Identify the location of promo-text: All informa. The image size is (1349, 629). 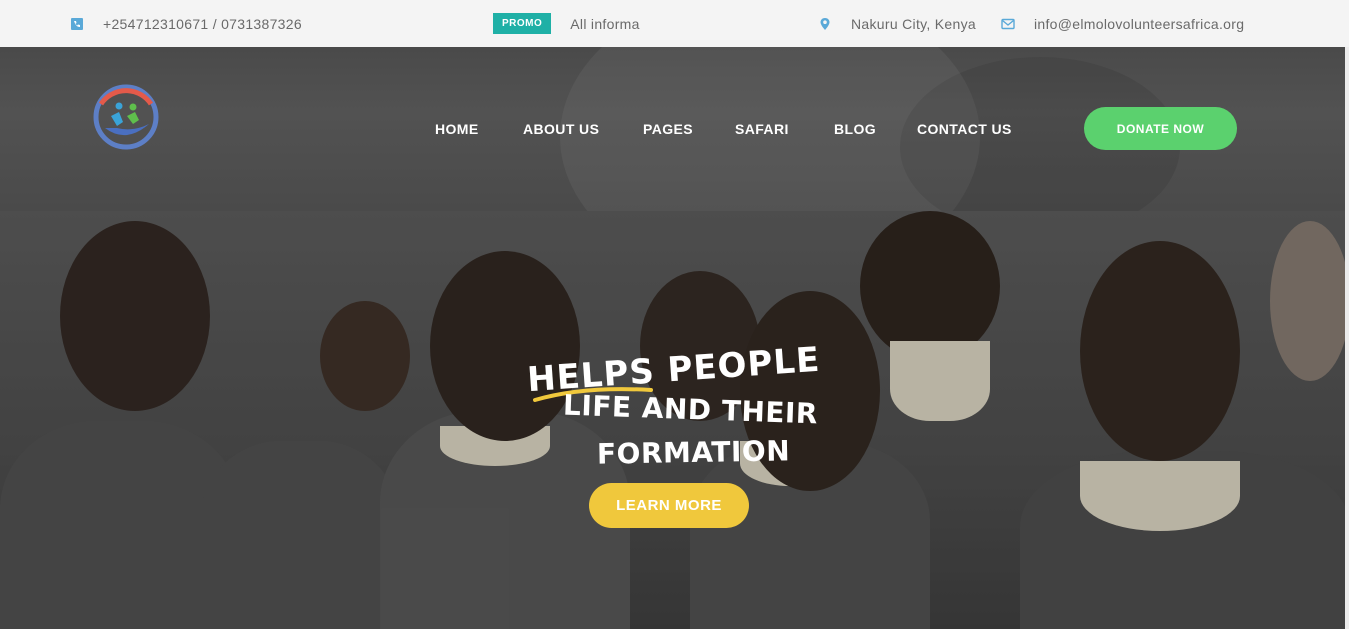
(605, 23).